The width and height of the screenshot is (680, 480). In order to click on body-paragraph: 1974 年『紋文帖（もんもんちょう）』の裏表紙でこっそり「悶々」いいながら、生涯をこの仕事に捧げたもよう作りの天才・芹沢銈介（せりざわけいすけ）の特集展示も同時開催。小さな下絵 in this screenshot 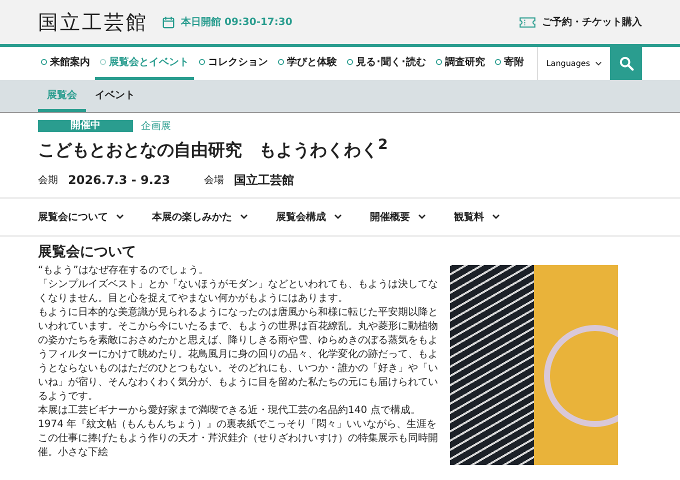, I will do `click(238, 439)`.